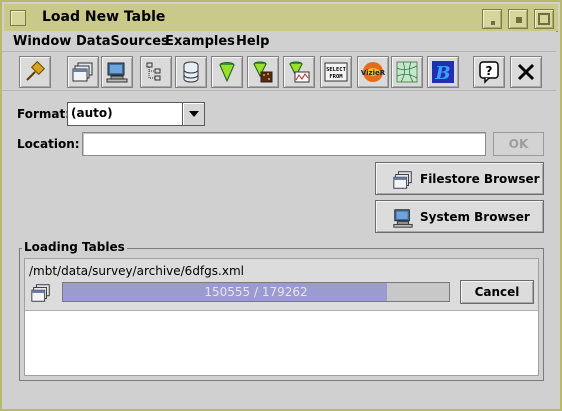 This screenshot has height=411, width=562. What do you see at coordinates (122, 41) in the screenshot?
I see `menu-datasources: DataSources` at bounding box center [122, 41].